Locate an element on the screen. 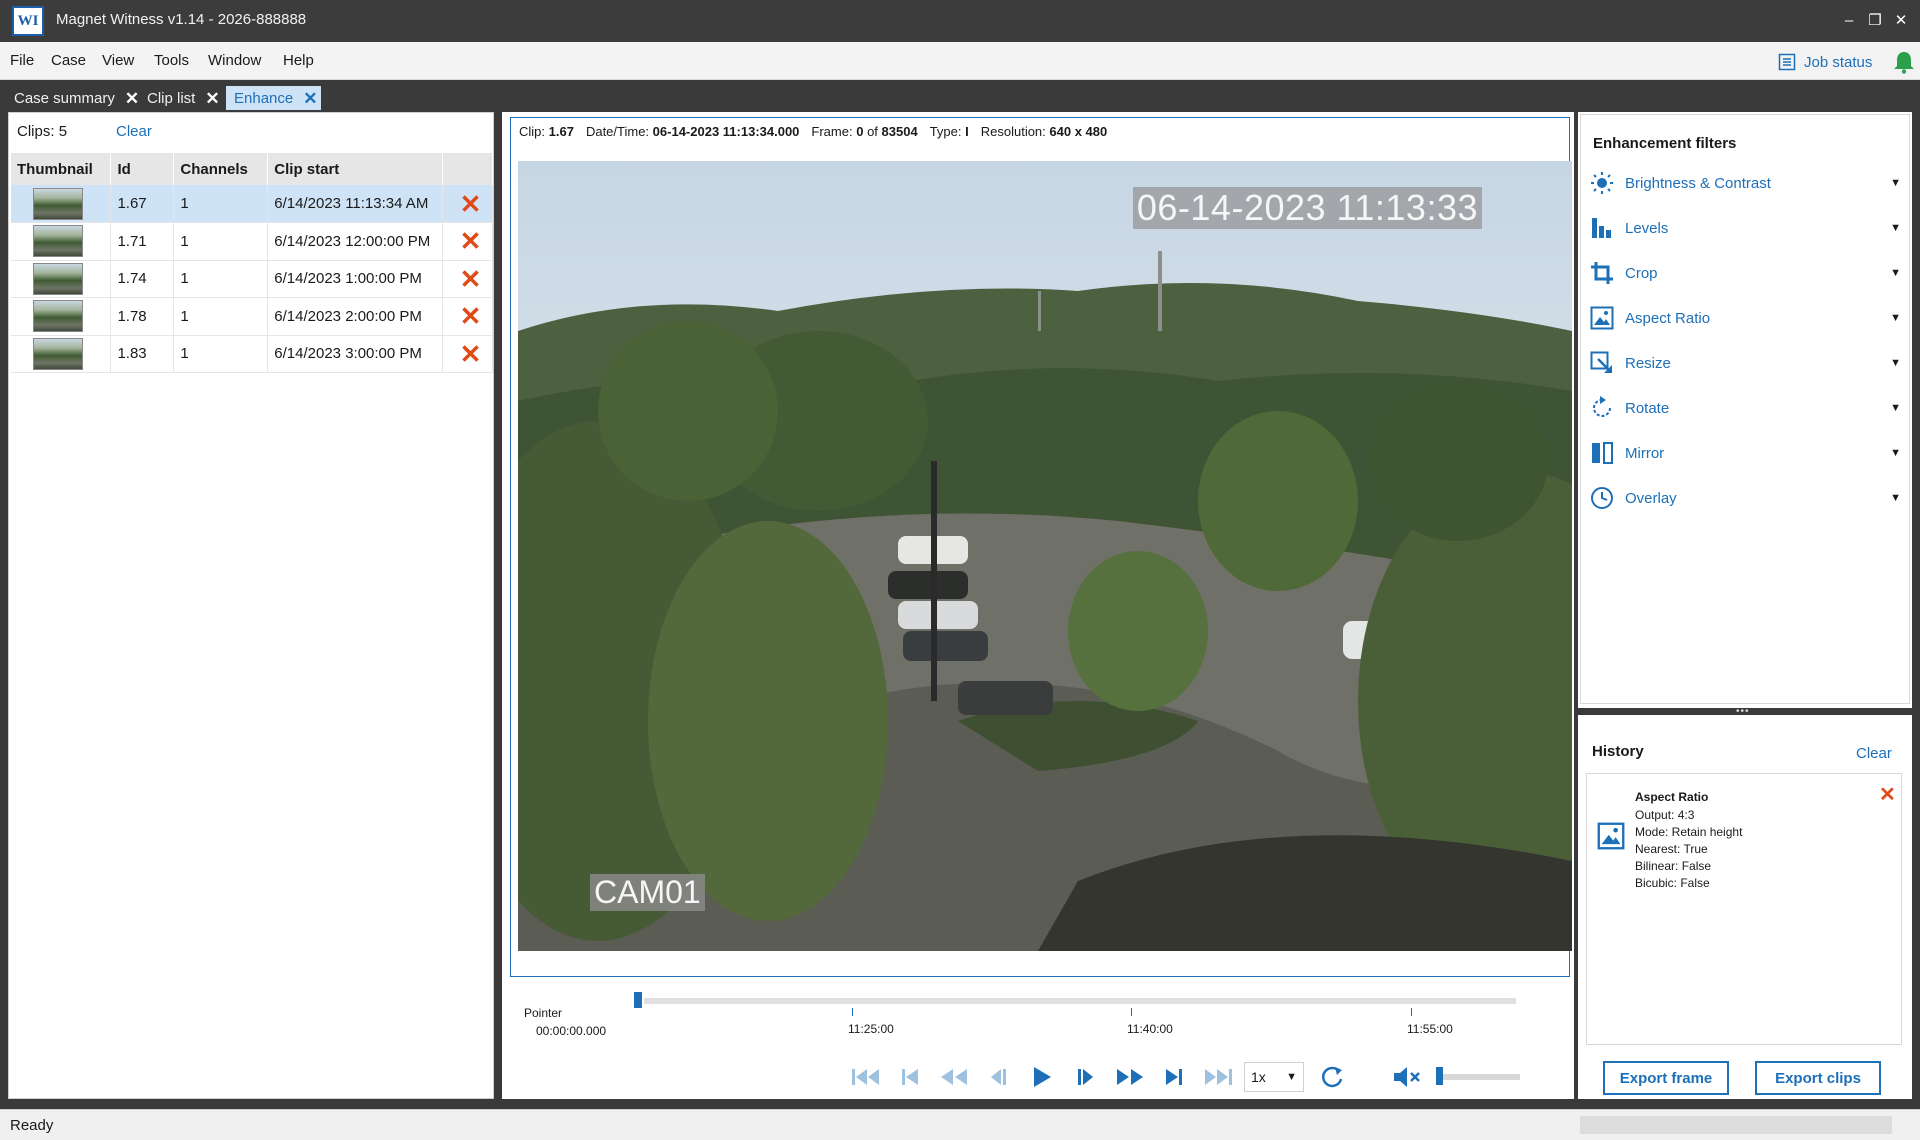  play-button is located at coordinates (1042, 1077).